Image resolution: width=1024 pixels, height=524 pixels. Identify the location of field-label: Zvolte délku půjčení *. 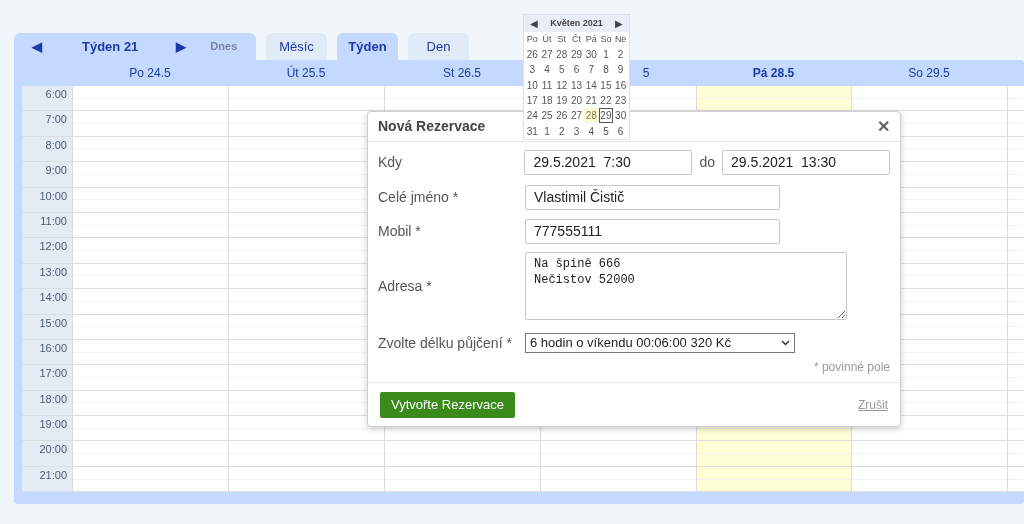
(445, 343).